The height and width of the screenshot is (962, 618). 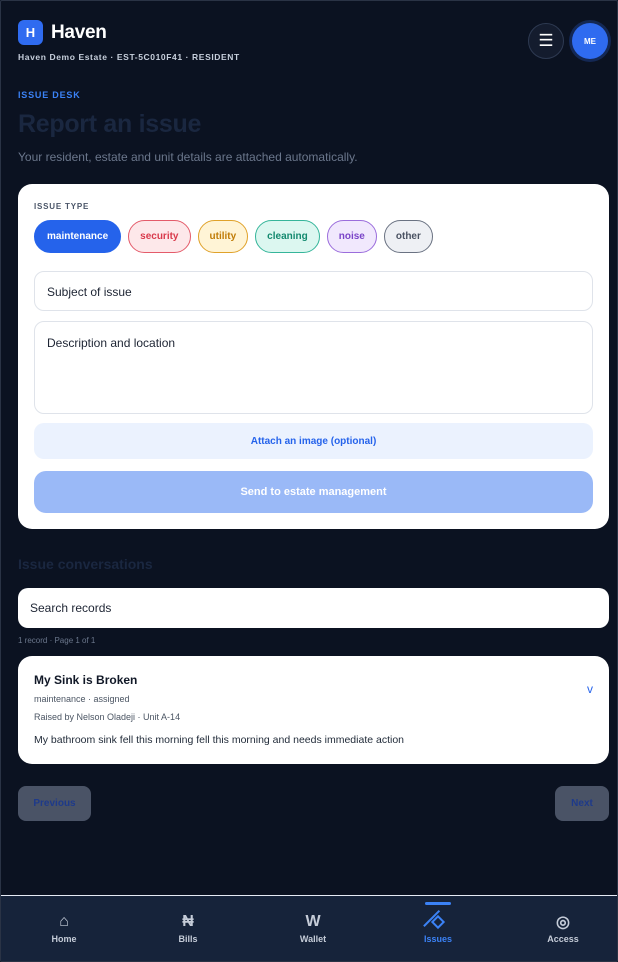 I want to click on nav-issues-label: Issues, so click(x=438, y=939).